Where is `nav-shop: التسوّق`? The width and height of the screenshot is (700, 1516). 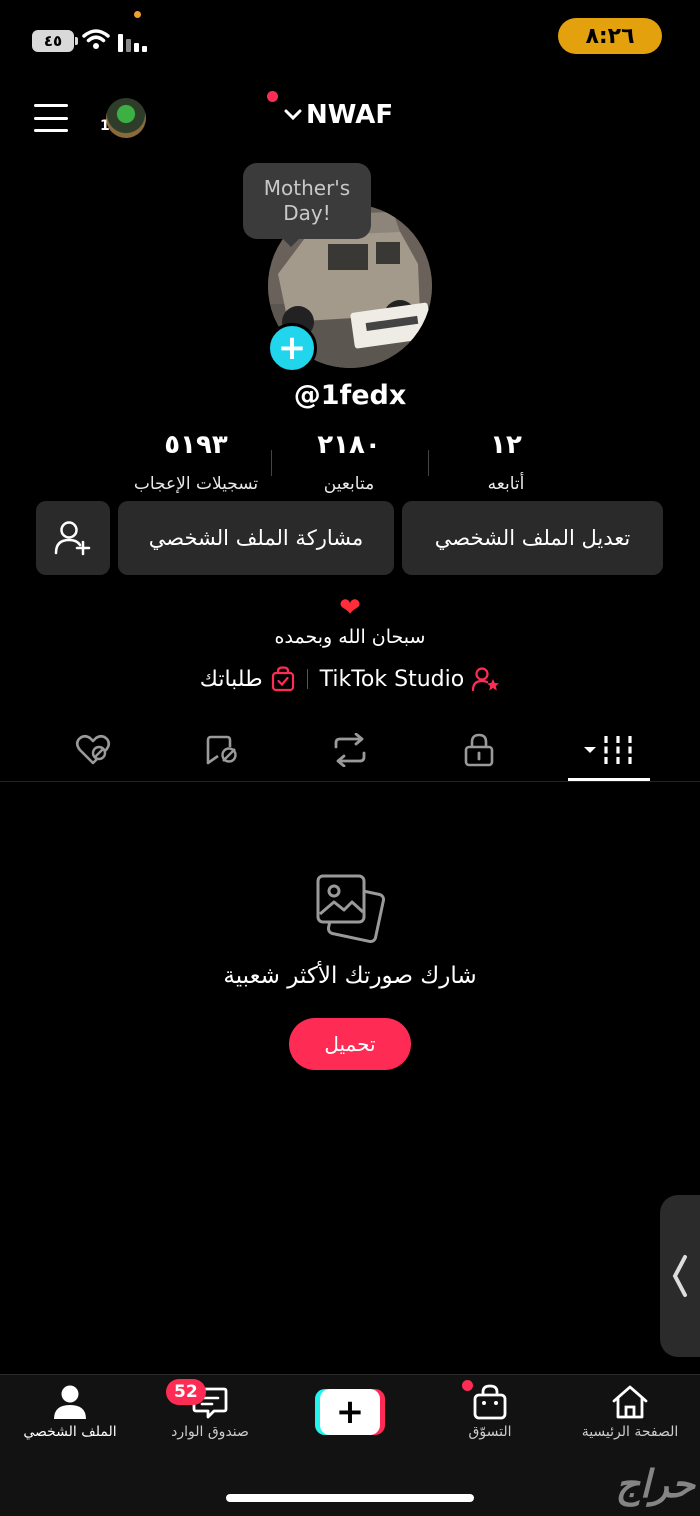 nav-shop: التسوّق is located at coordinates (490, 1412).